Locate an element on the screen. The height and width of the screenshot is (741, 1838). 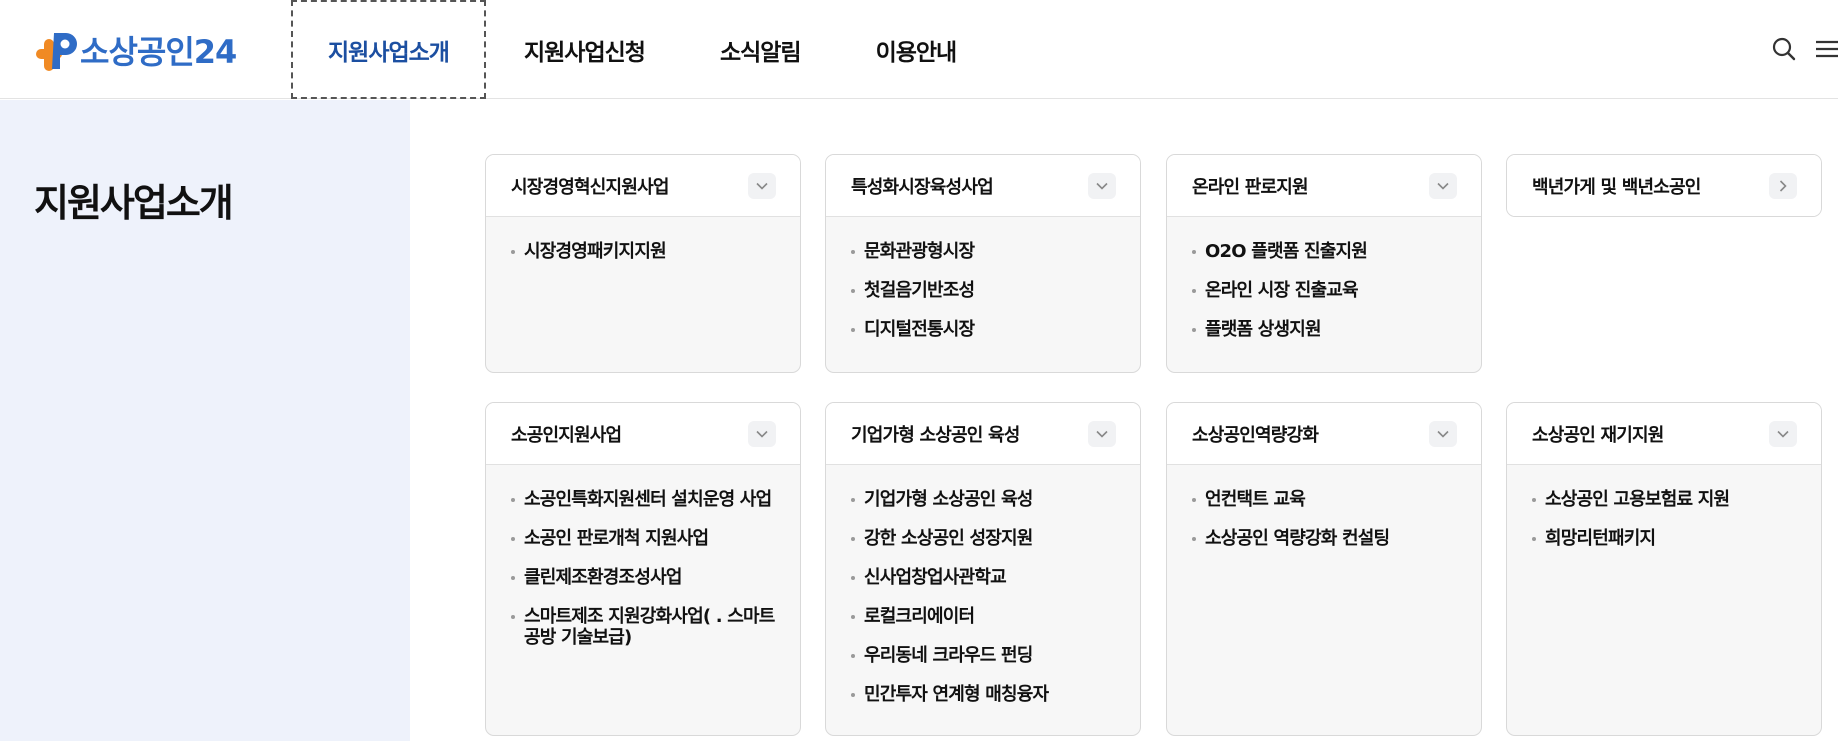
chevron-right-icon is located at coordinates (1783, 185).